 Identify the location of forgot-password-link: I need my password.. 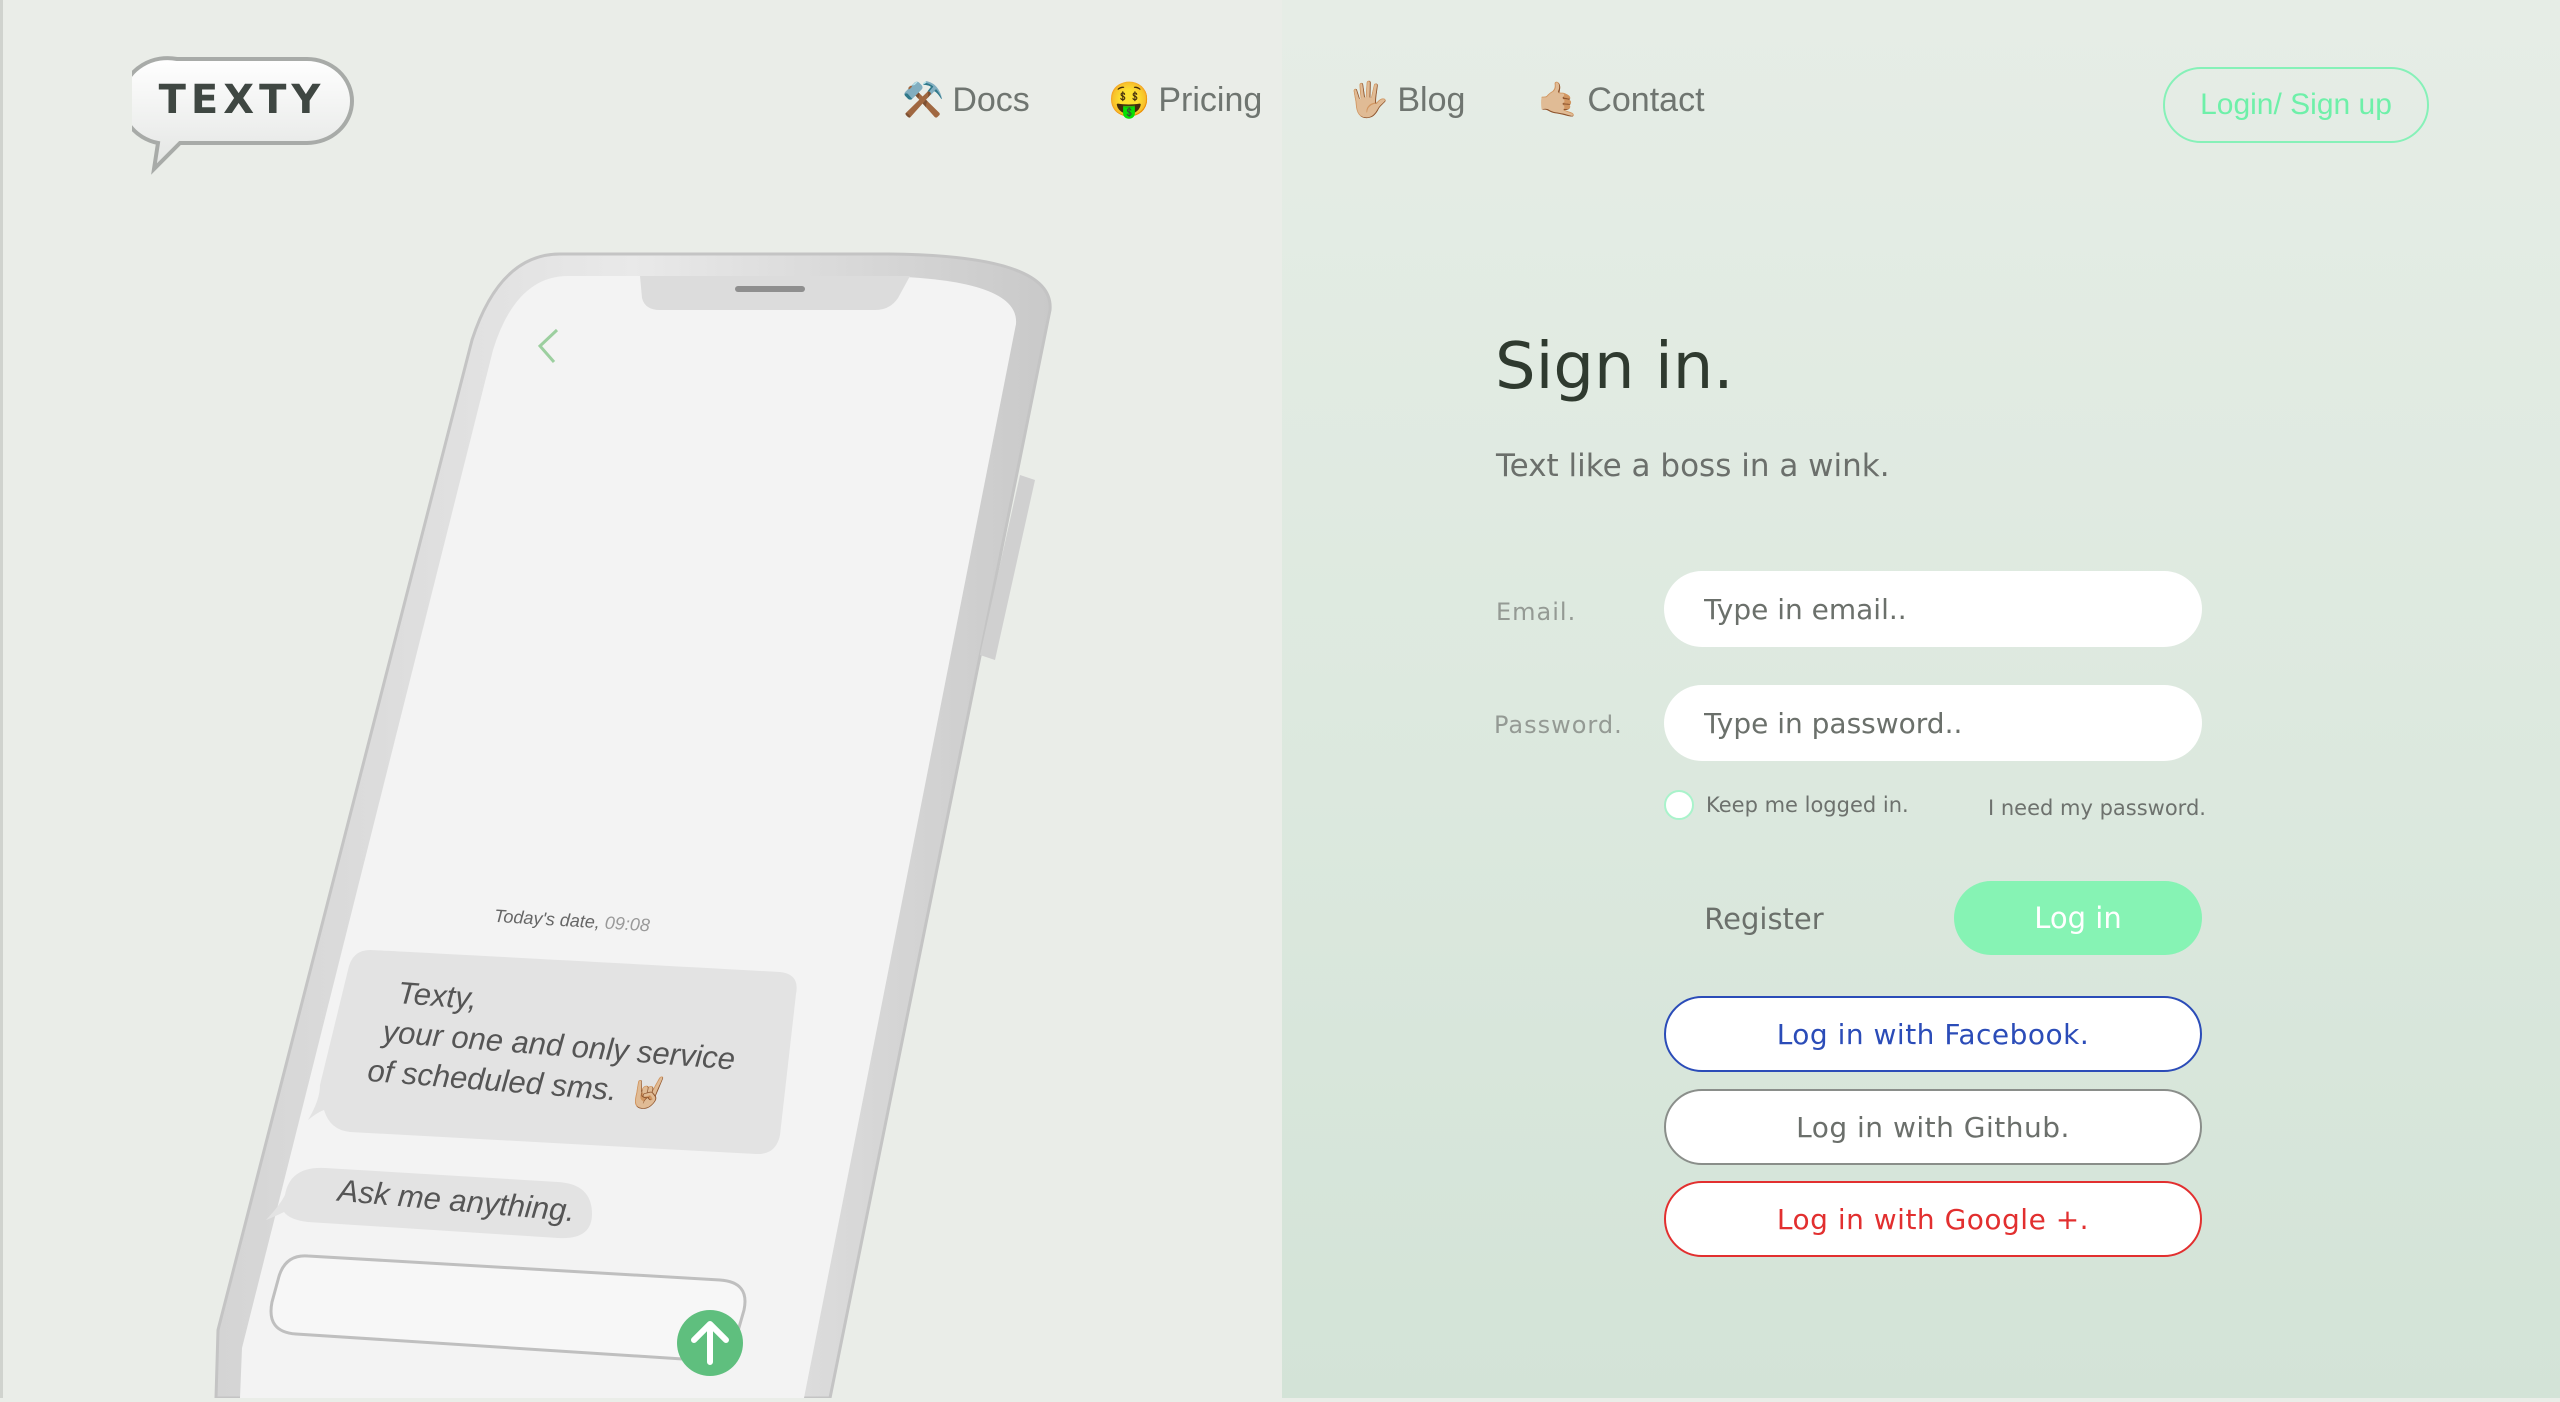
(2097, 808).